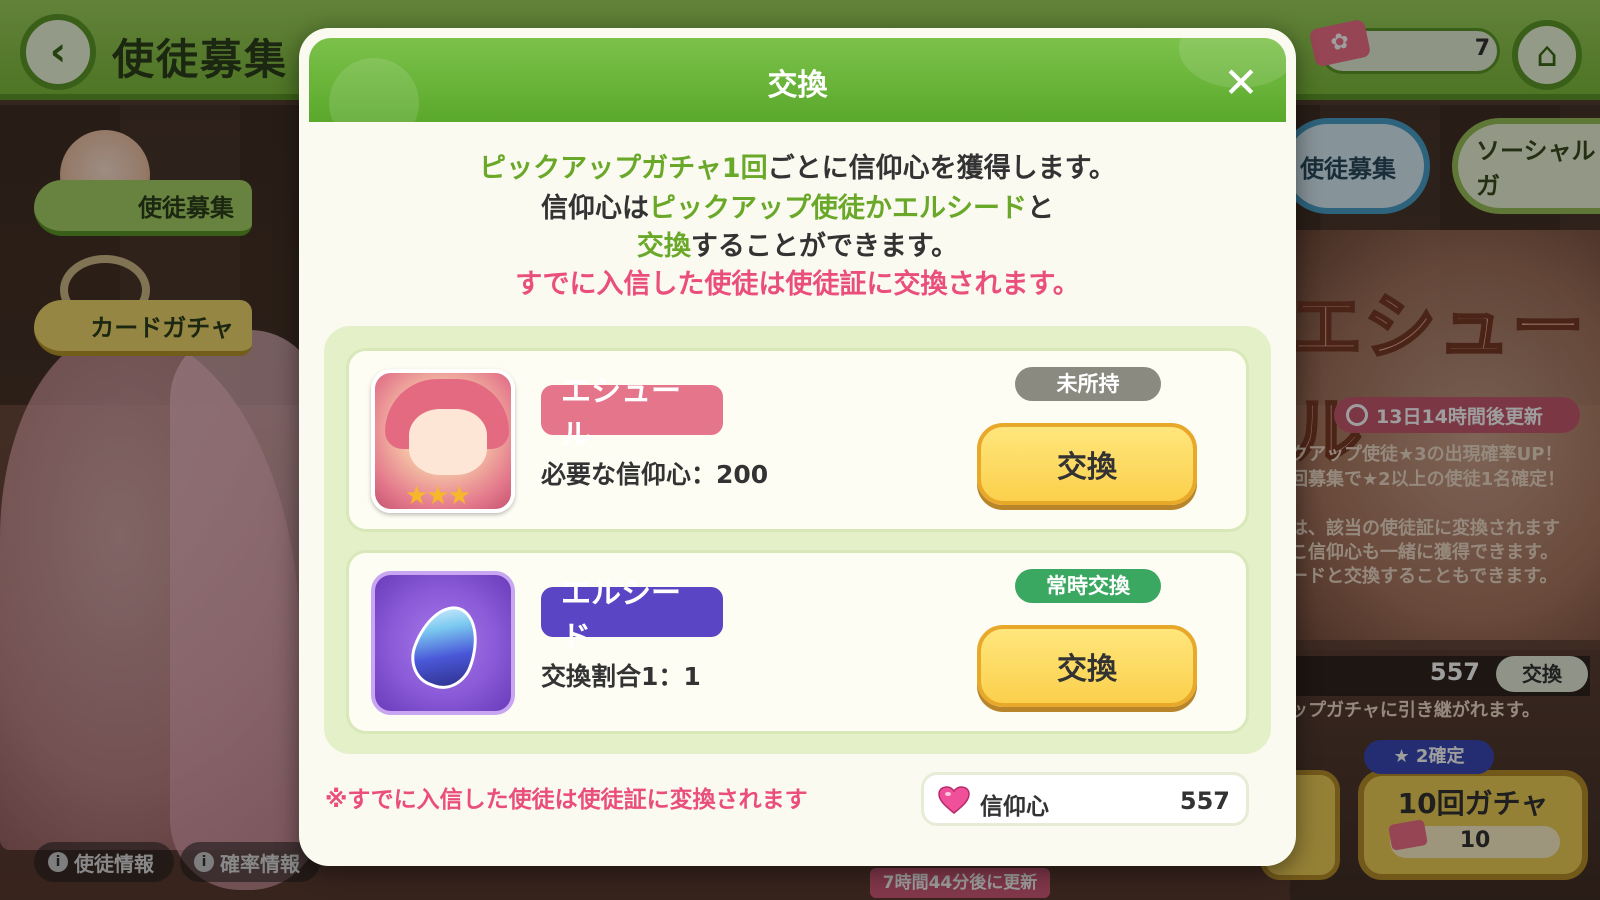 The width and height of the screenshot is (1600, 900). I want to click on desc-highlight: ピックアップガチャ1回, so click(623, 168).